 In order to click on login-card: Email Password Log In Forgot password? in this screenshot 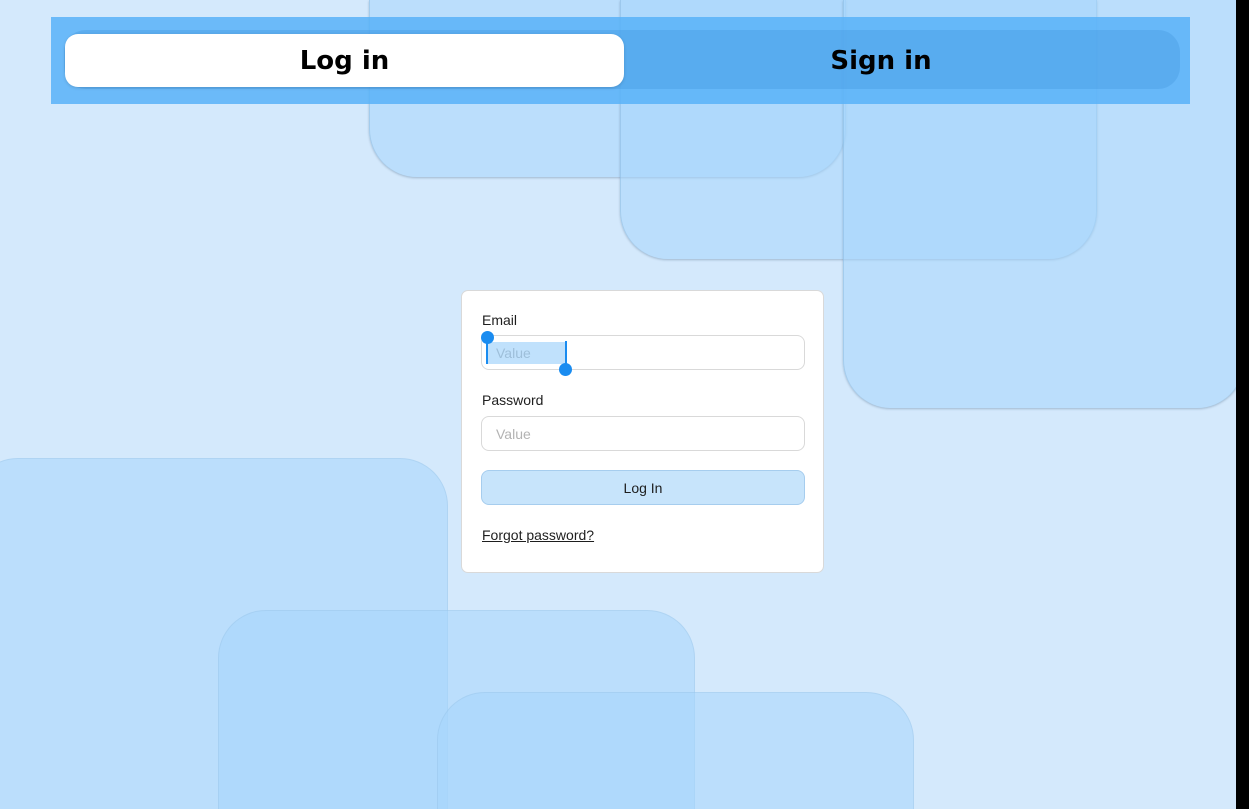, I will do `click(642, 431)`.